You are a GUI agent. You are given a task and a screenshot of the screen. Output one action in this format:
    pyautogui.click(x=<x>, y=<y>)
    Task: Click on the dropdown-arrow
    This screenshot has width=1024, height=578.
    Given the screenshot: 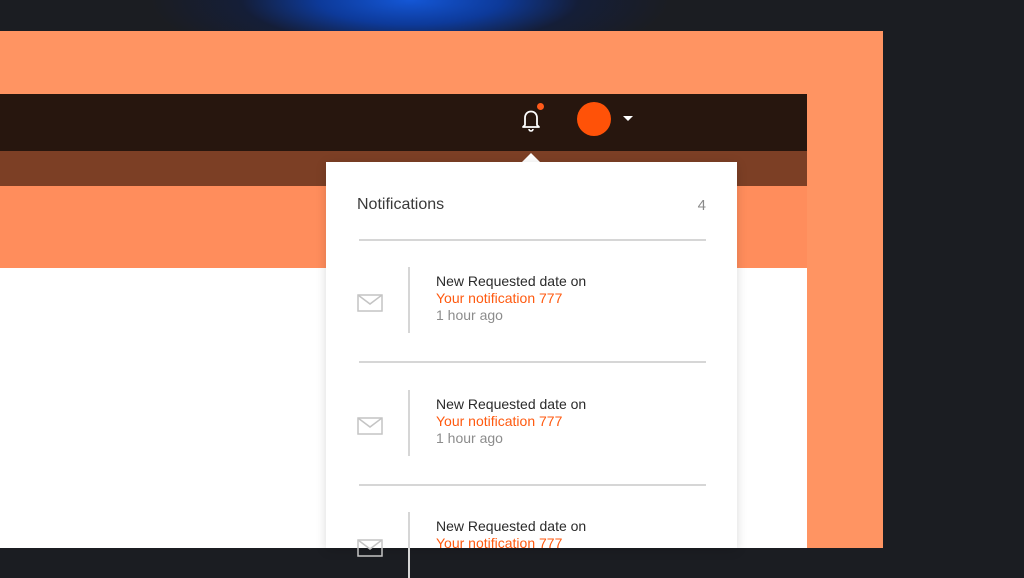 What is the action you would take?
    pyautogui.click(x=531, y=157)
    